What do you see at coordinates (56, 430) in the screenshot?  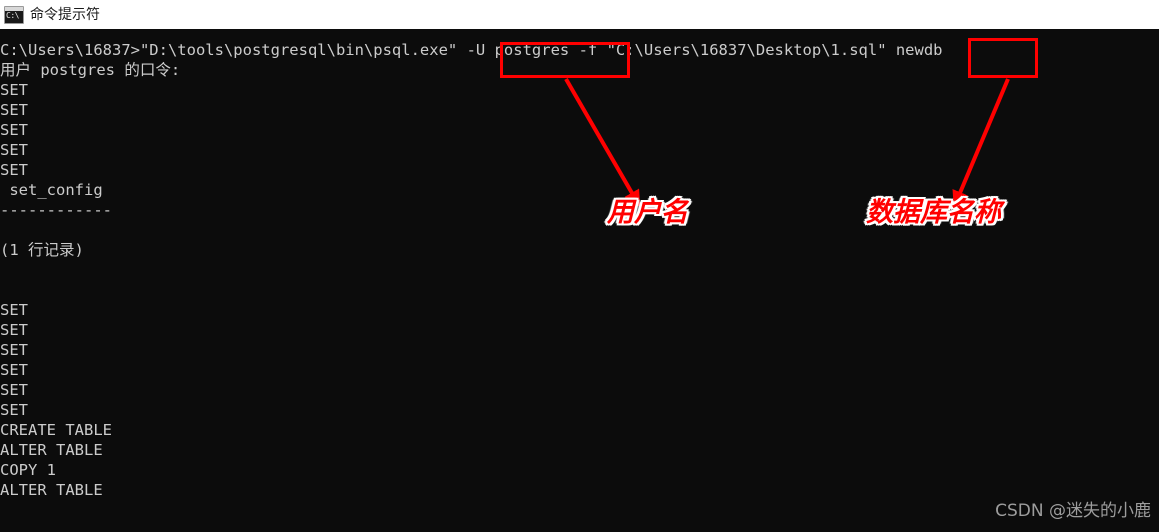 I see `console-line: CREATE TABLE` at bounding box center [56, 430].